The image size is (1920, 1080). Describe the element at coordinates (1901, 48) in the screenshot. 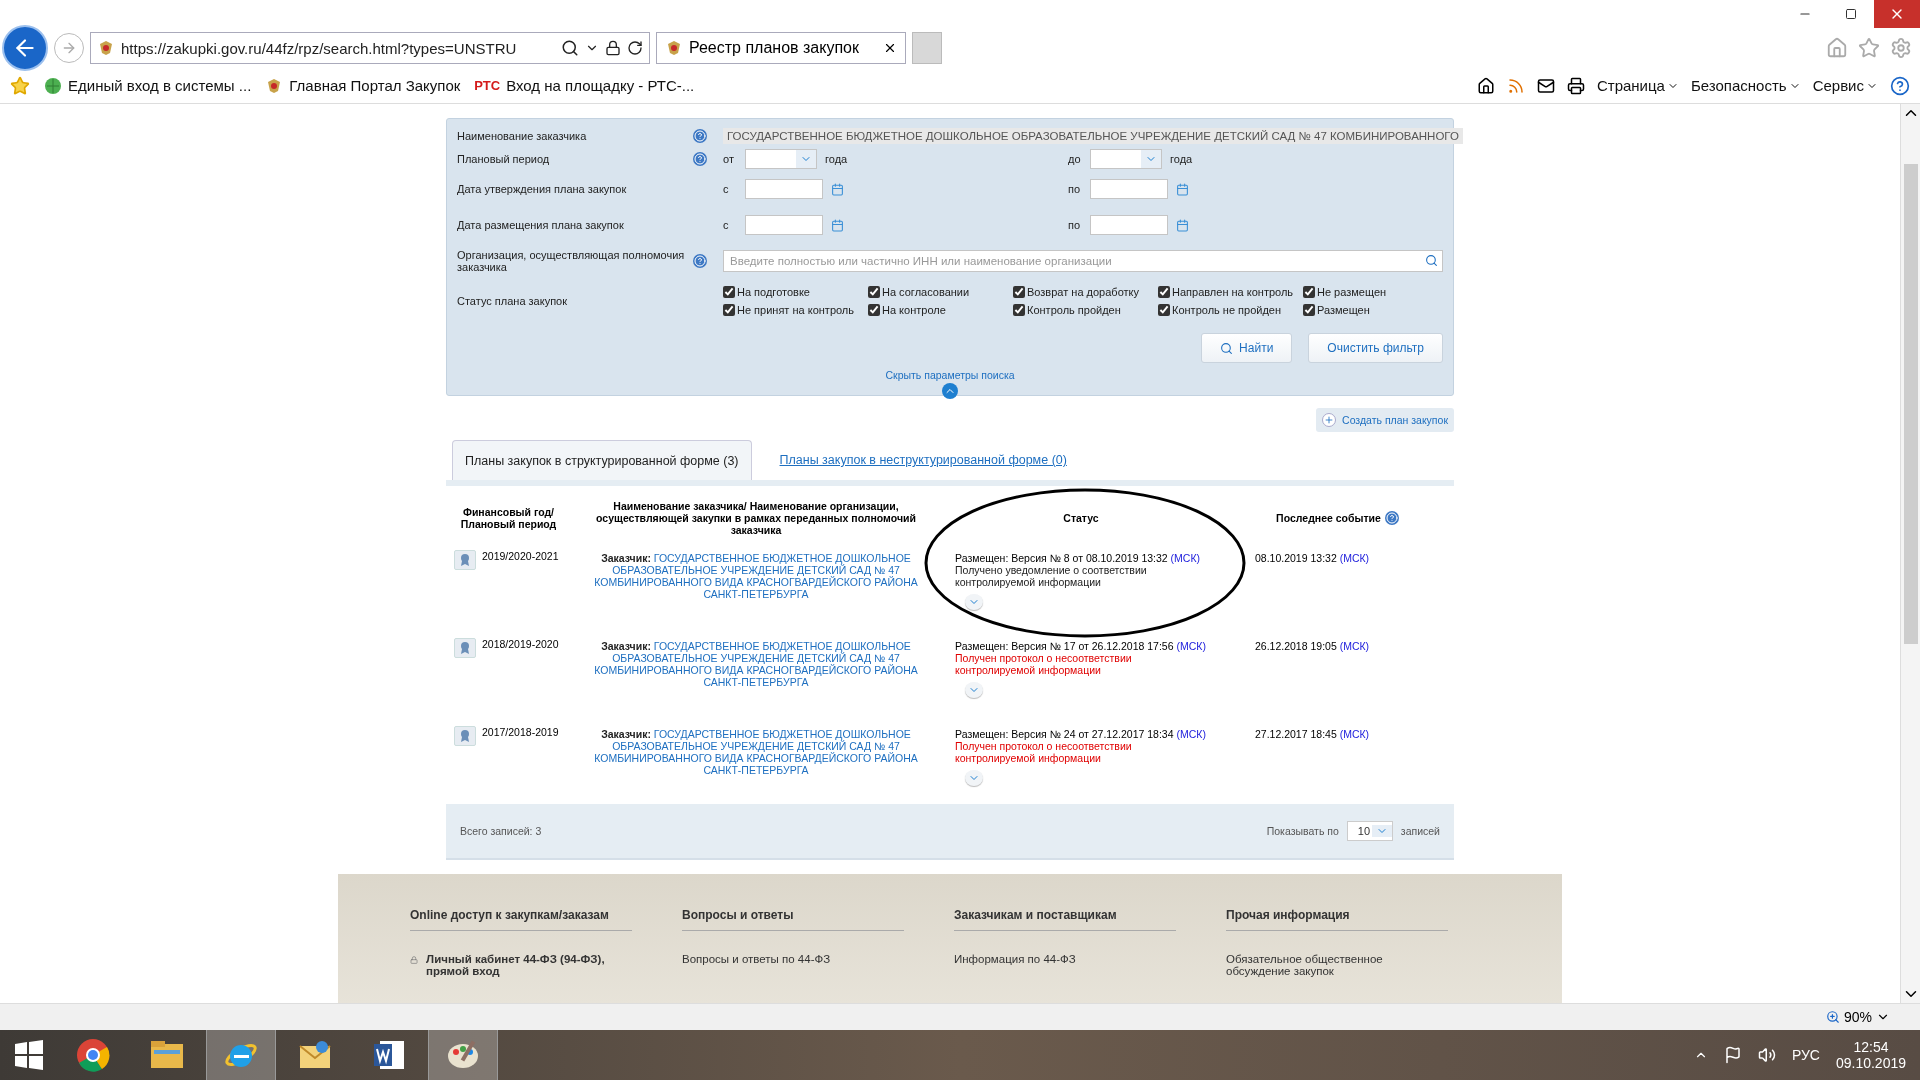

I see `settings-icon` at that location.